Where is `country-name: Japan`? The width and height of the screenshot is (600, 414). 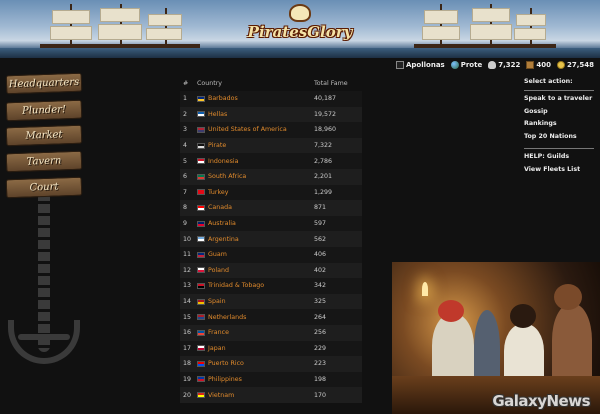
country-name: Japan is located at coordinates (217, 348).